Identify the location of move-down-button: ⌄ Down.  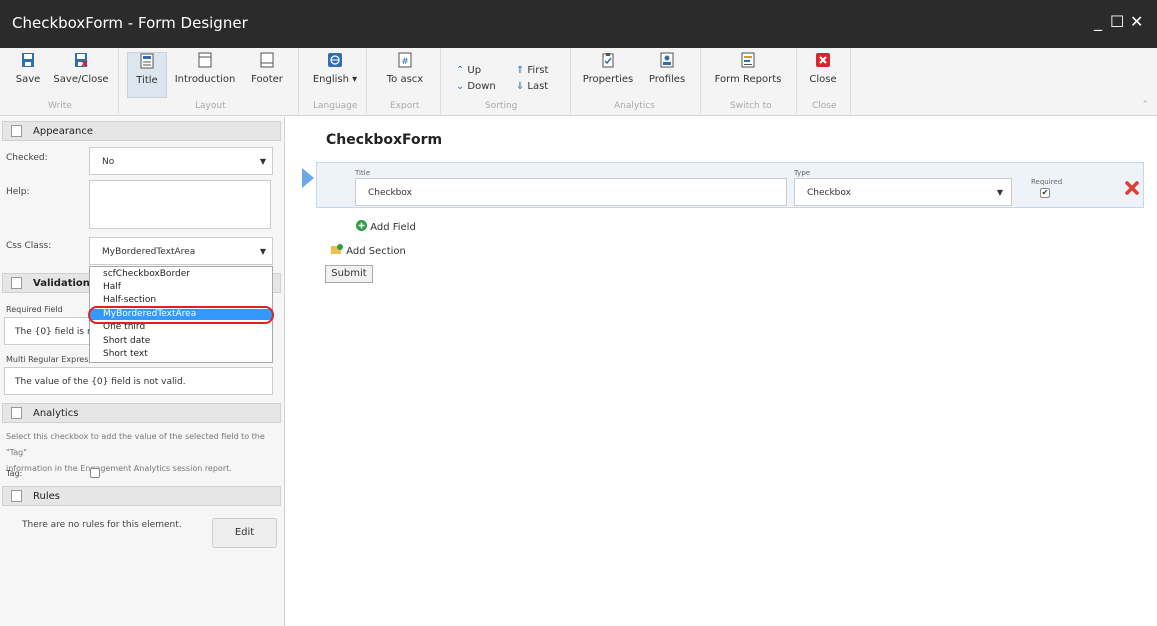
(476, 86).